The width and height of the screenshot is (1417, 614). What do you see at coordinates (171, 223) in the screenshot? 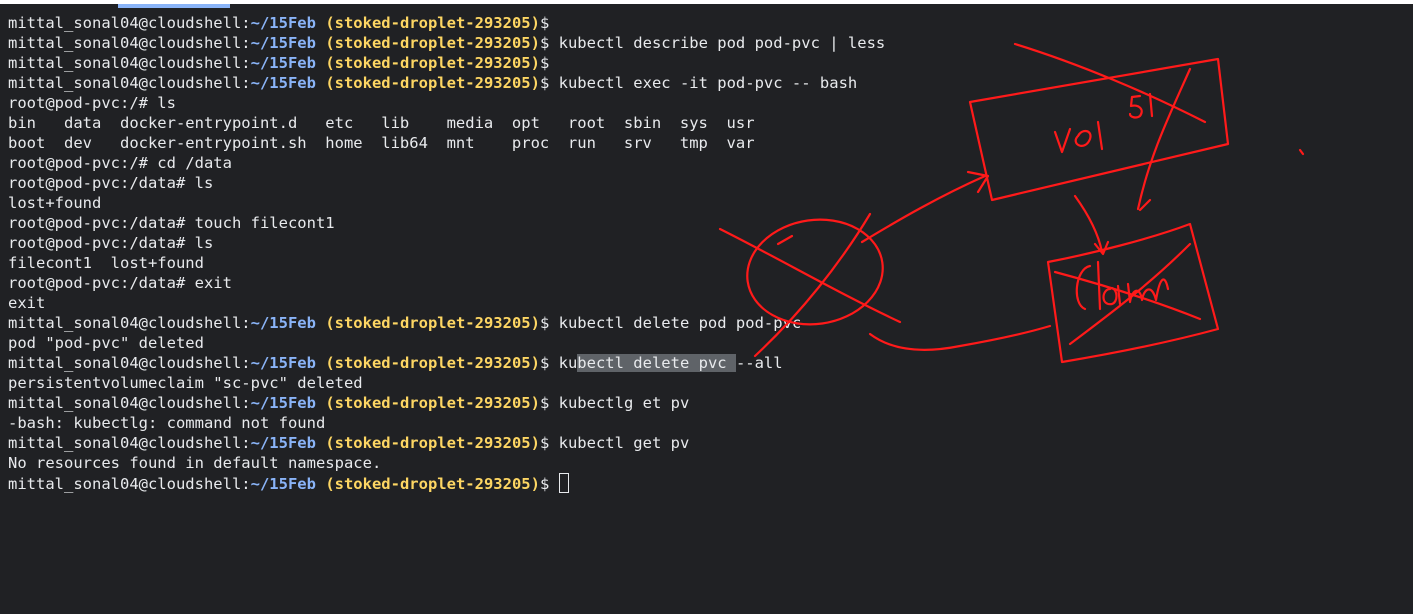
I see `output-text: root@pod-pvc:/data# touch filecont1` at bounding box center [171, 223].